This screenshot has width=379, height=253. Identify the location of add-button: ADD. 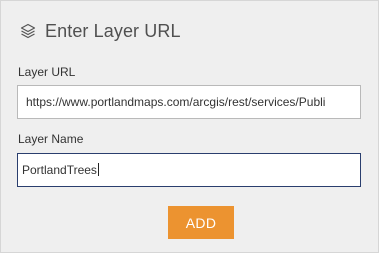
(201, 222).